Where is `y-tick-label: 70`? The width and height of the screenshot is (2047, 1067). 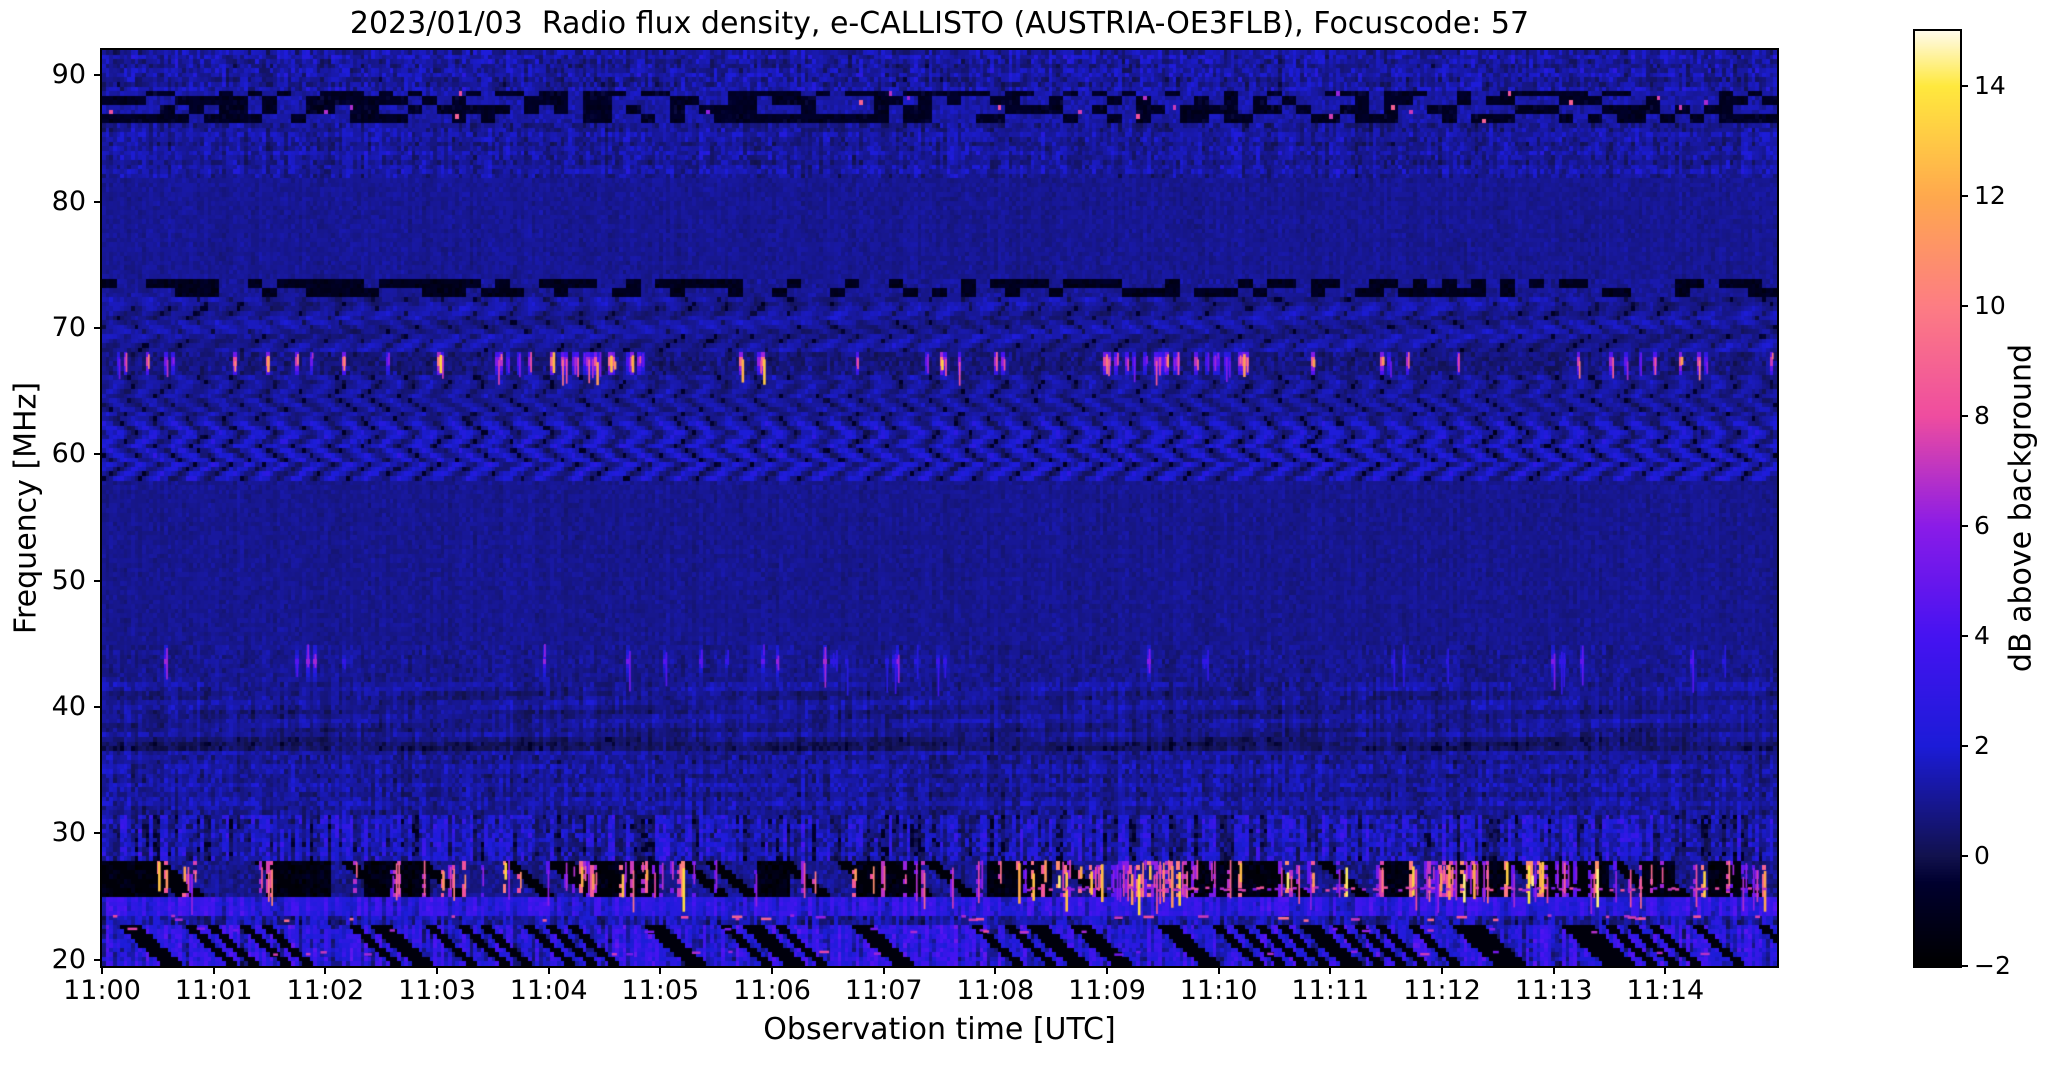
y-tick-label: 70 is located at coordinates (68, 327).